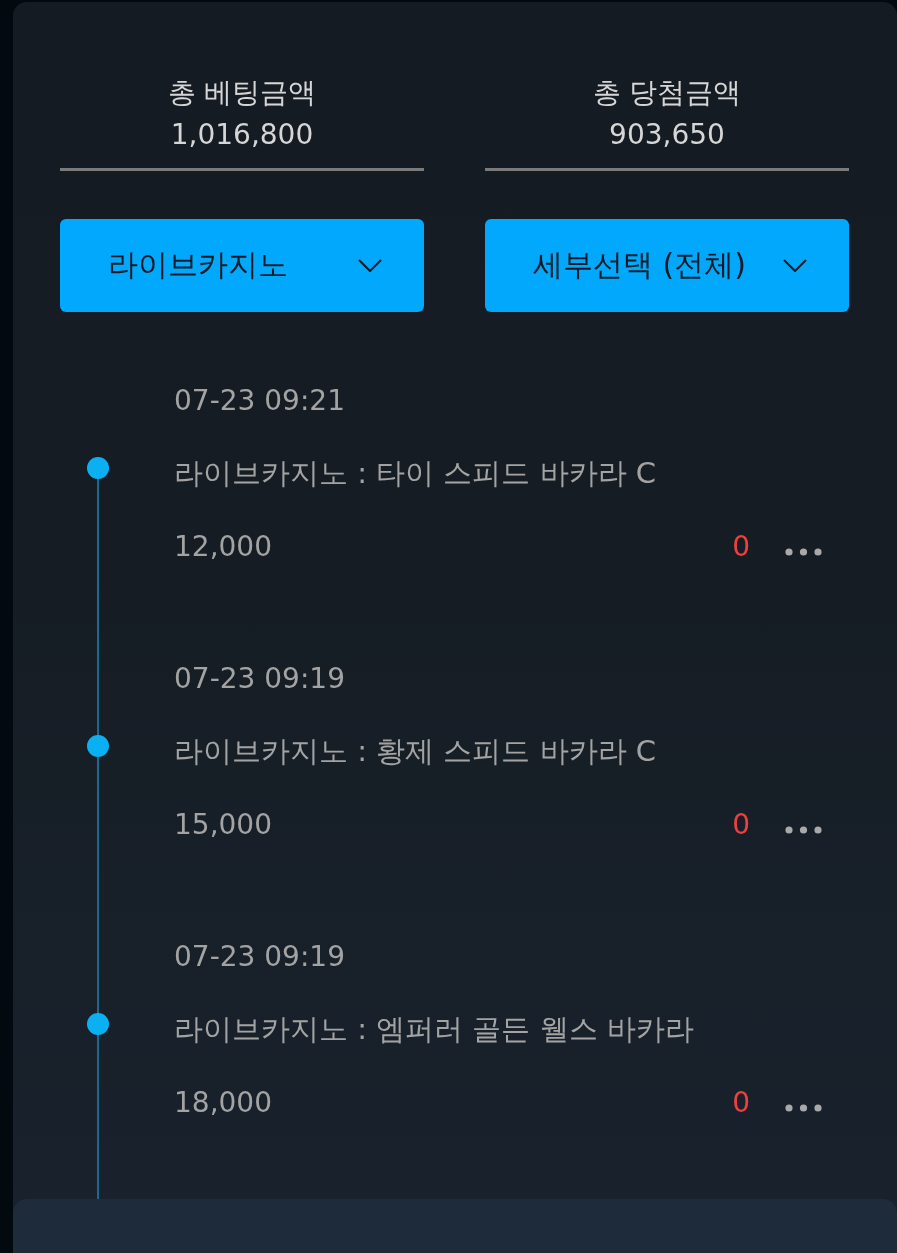 This screenshot has height=1253, width=897. Describe the element at coordinates (667, 93) in the screenshot. I see `stat-label: 총 당첨금액` at that location.